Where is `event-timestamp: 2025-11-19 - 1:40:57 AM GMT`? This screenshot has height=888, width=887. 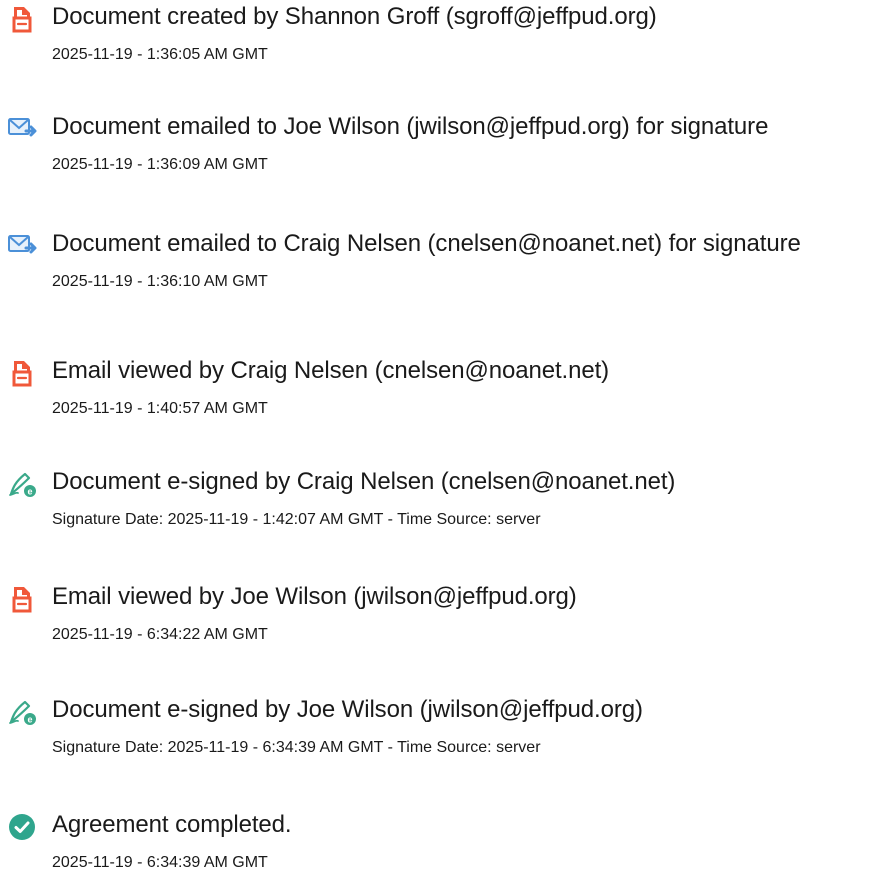
event-timestamp: 2025-11-19 - 1:40:57 AM GMT is located at coordinates (160, 408).